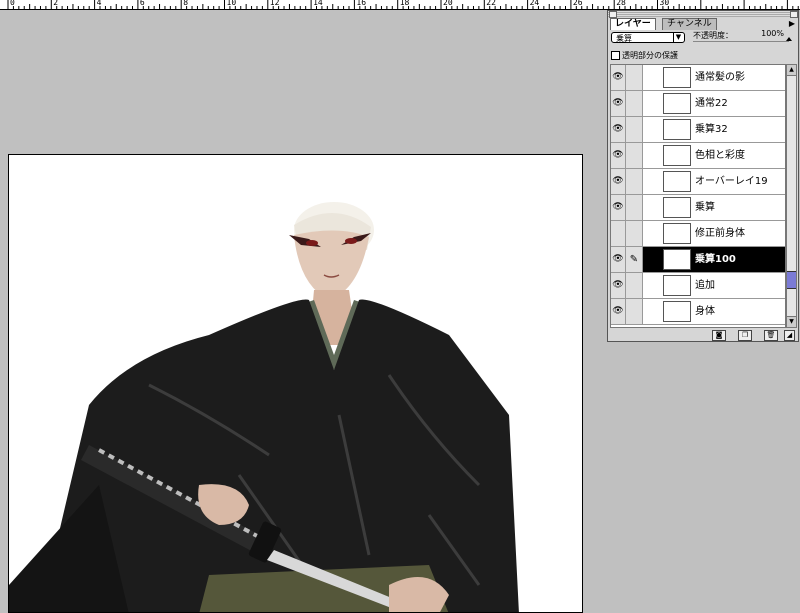 The image size is (800, 613). I want to click on horizontal-ruler: 0 2 4 6 8 10 12 14 16 18 20 22 24 26 28 30, so click(400, 5).